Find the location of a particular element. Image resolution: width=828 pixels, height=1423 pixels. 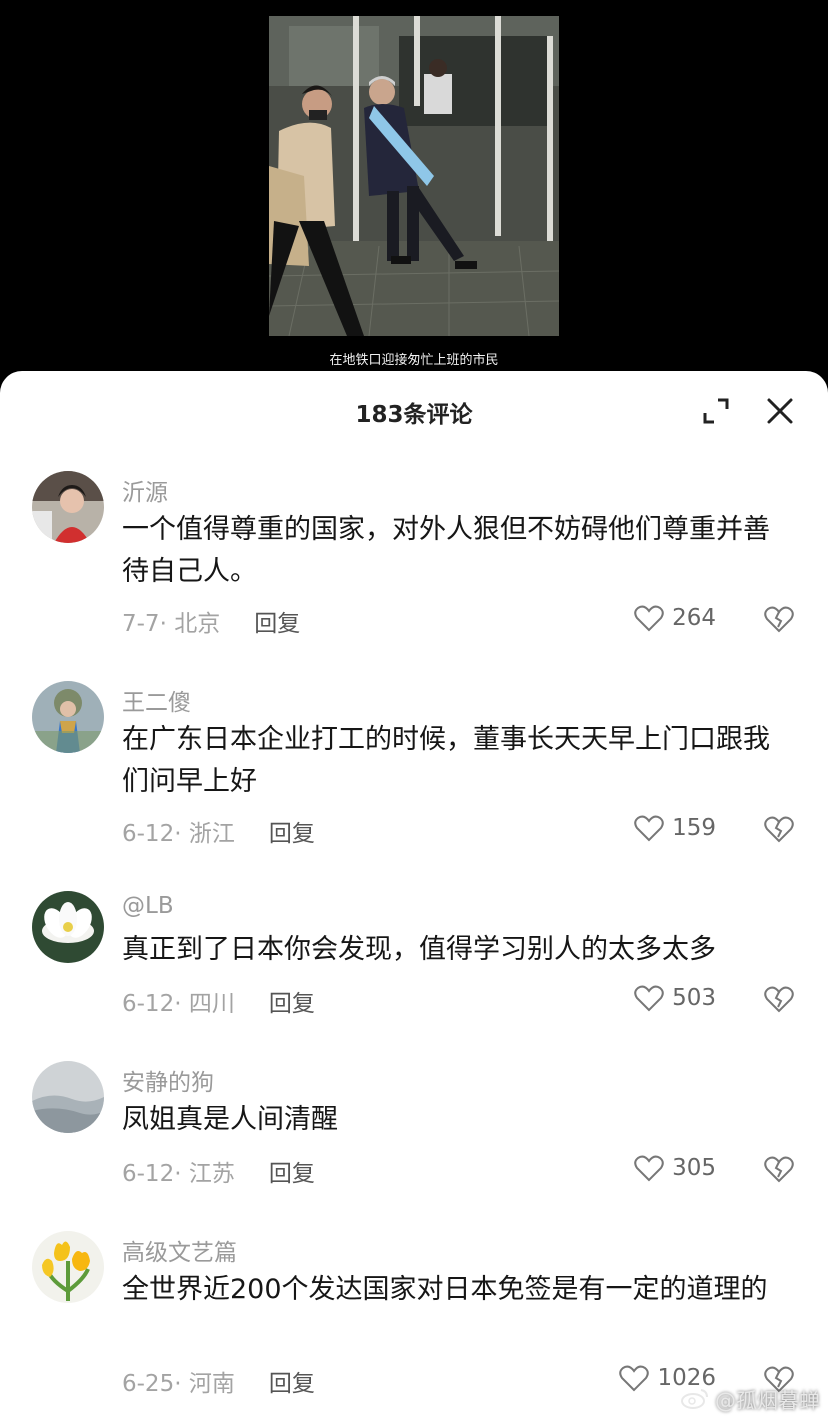

like-button: 264 is located at coordinates (675, 618).